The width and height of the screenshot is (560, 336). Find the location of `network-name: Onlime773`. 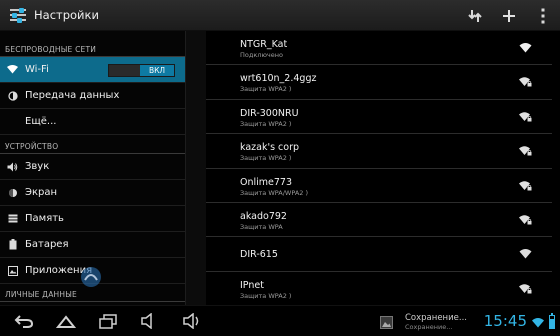

network-name: Onlime773 is located at coordinates (266, 182).